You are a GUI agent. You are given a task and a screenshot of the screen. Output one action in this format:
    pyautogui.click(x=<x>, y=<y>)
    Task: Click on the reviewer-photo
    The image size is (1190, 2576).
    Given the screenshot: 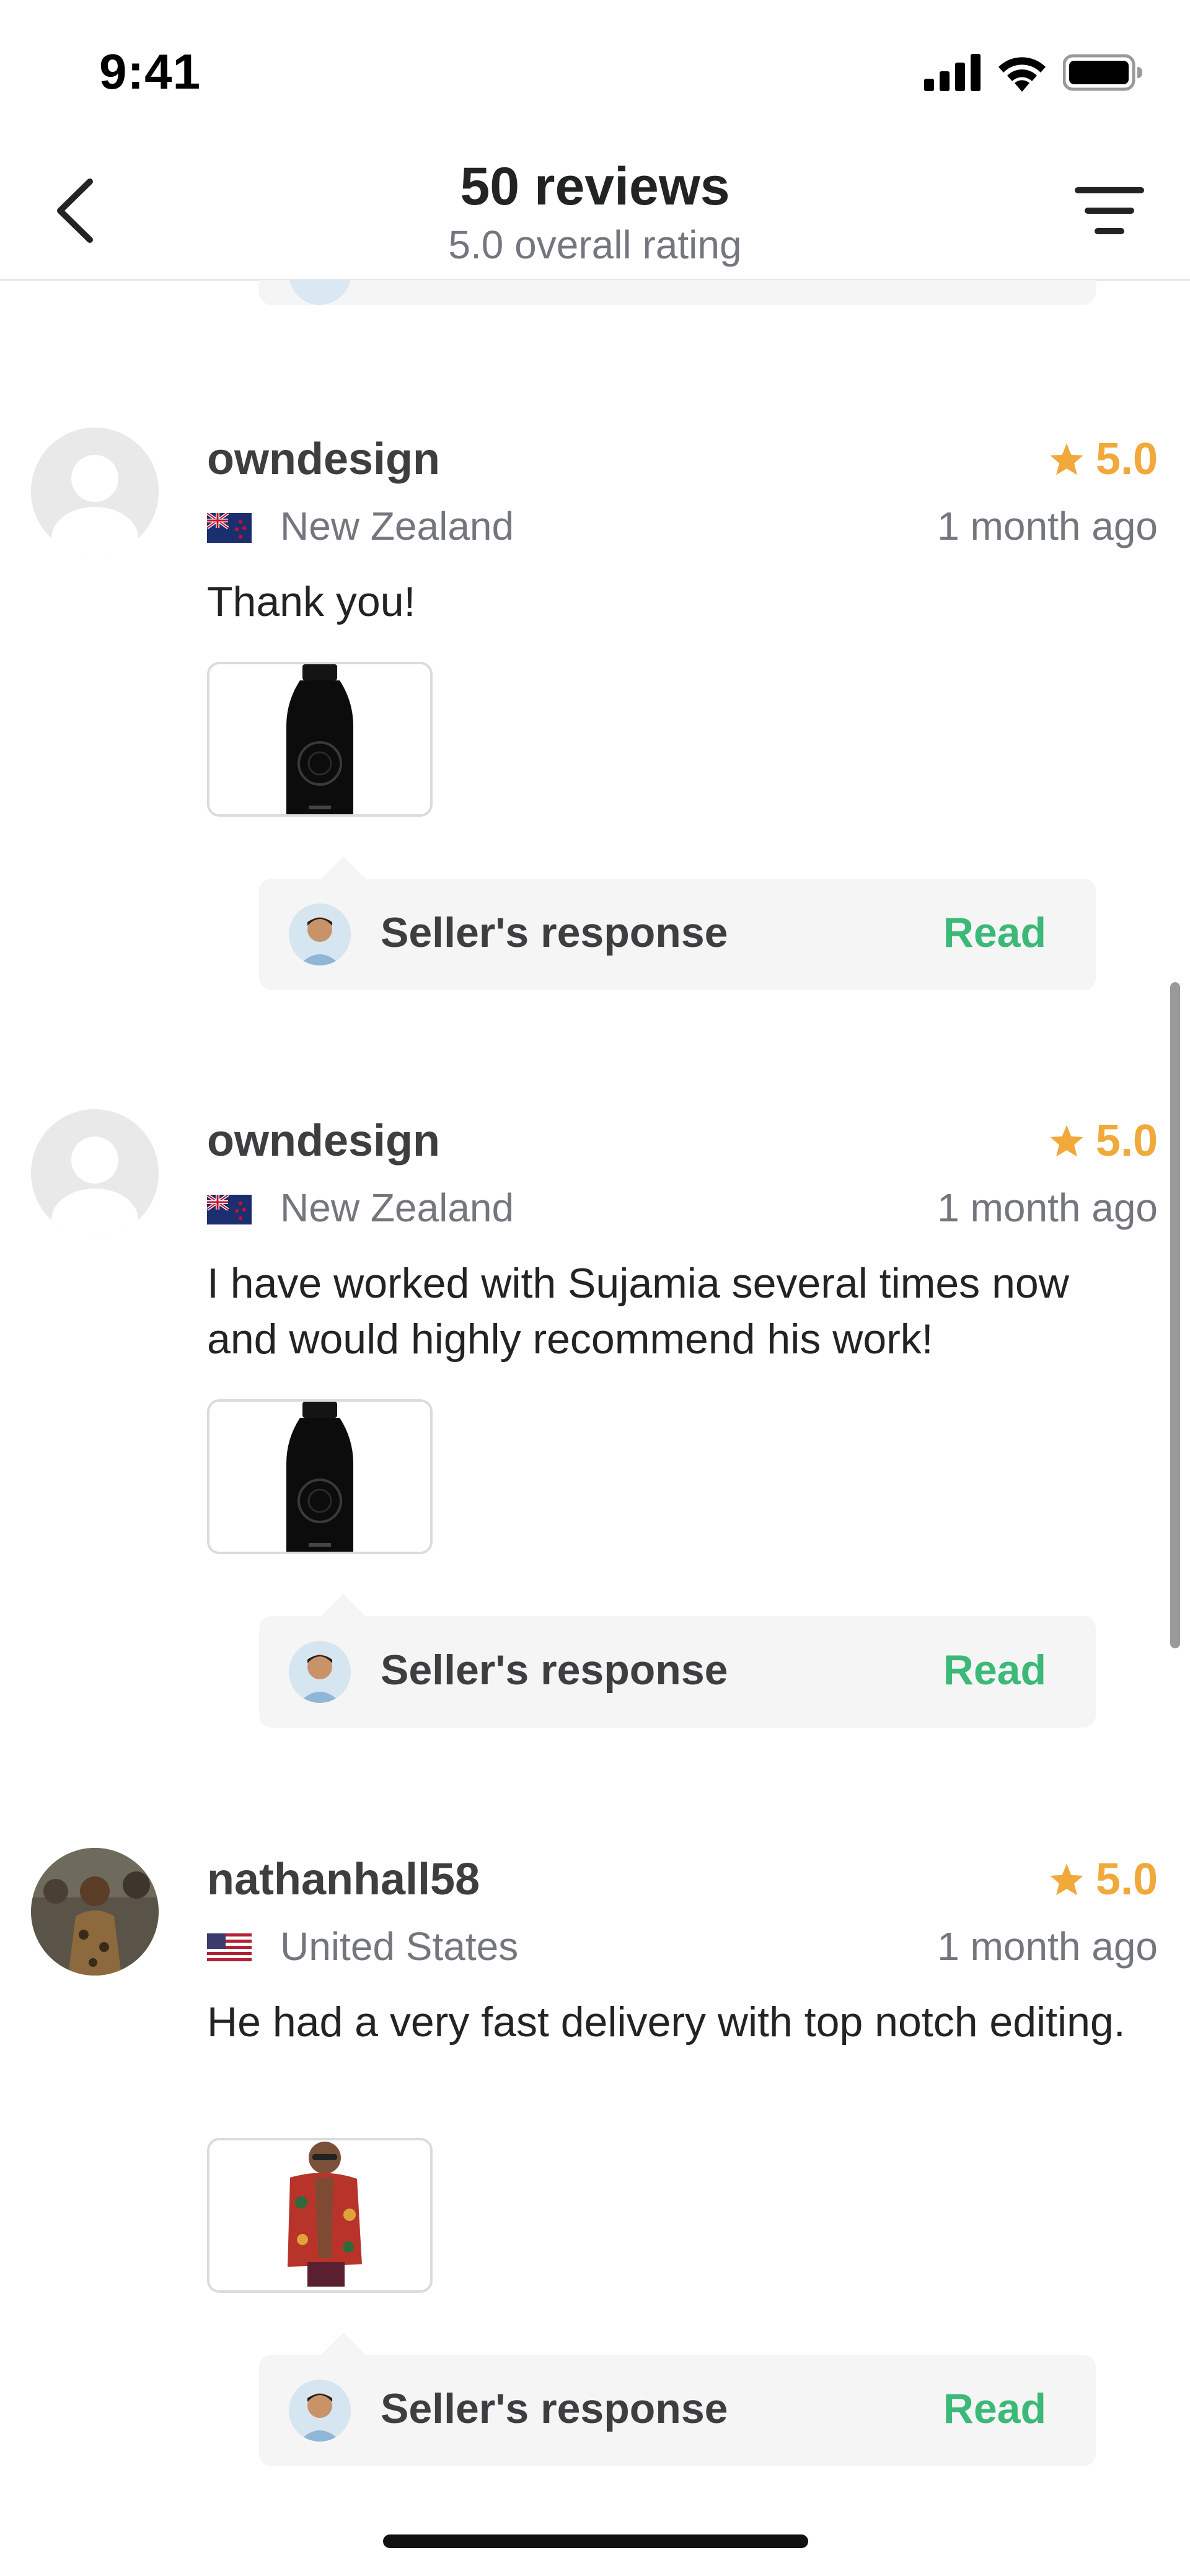 What is the action you would take?
    pyautogui.click(x=95, y=1912)
    